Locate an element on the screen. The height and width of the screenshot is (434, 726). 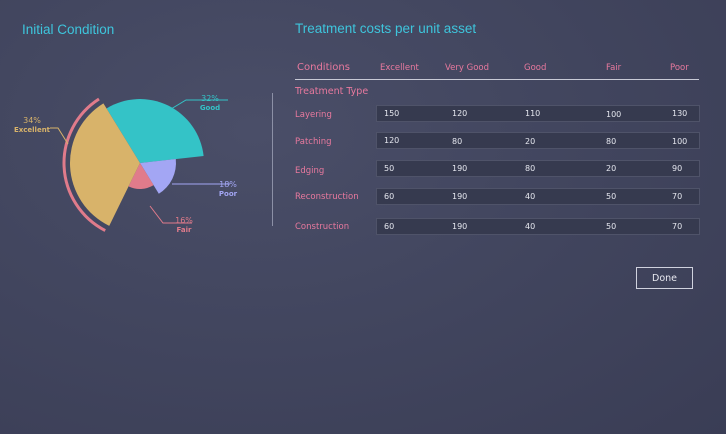
slice-pct-label-excellent: 34% is located at coordinates (32, 120).